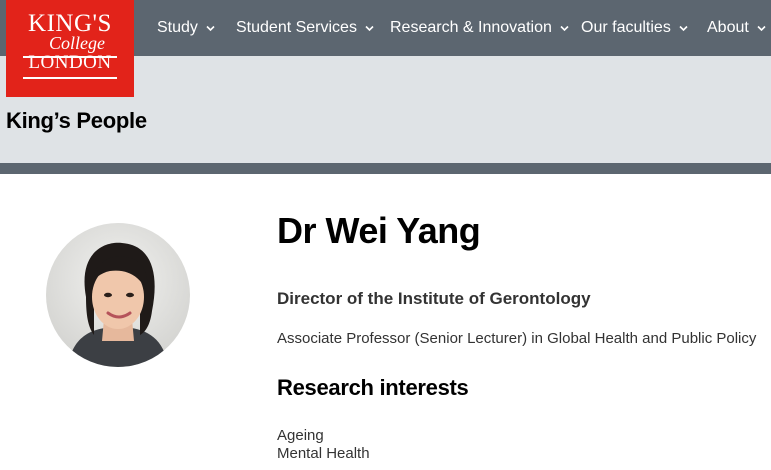 The width and height of the screenshot is (771, 470). Describe the element at coordinates (626, 27) in the screenshot. I see `nav-item-label: Our faculties` at that location.